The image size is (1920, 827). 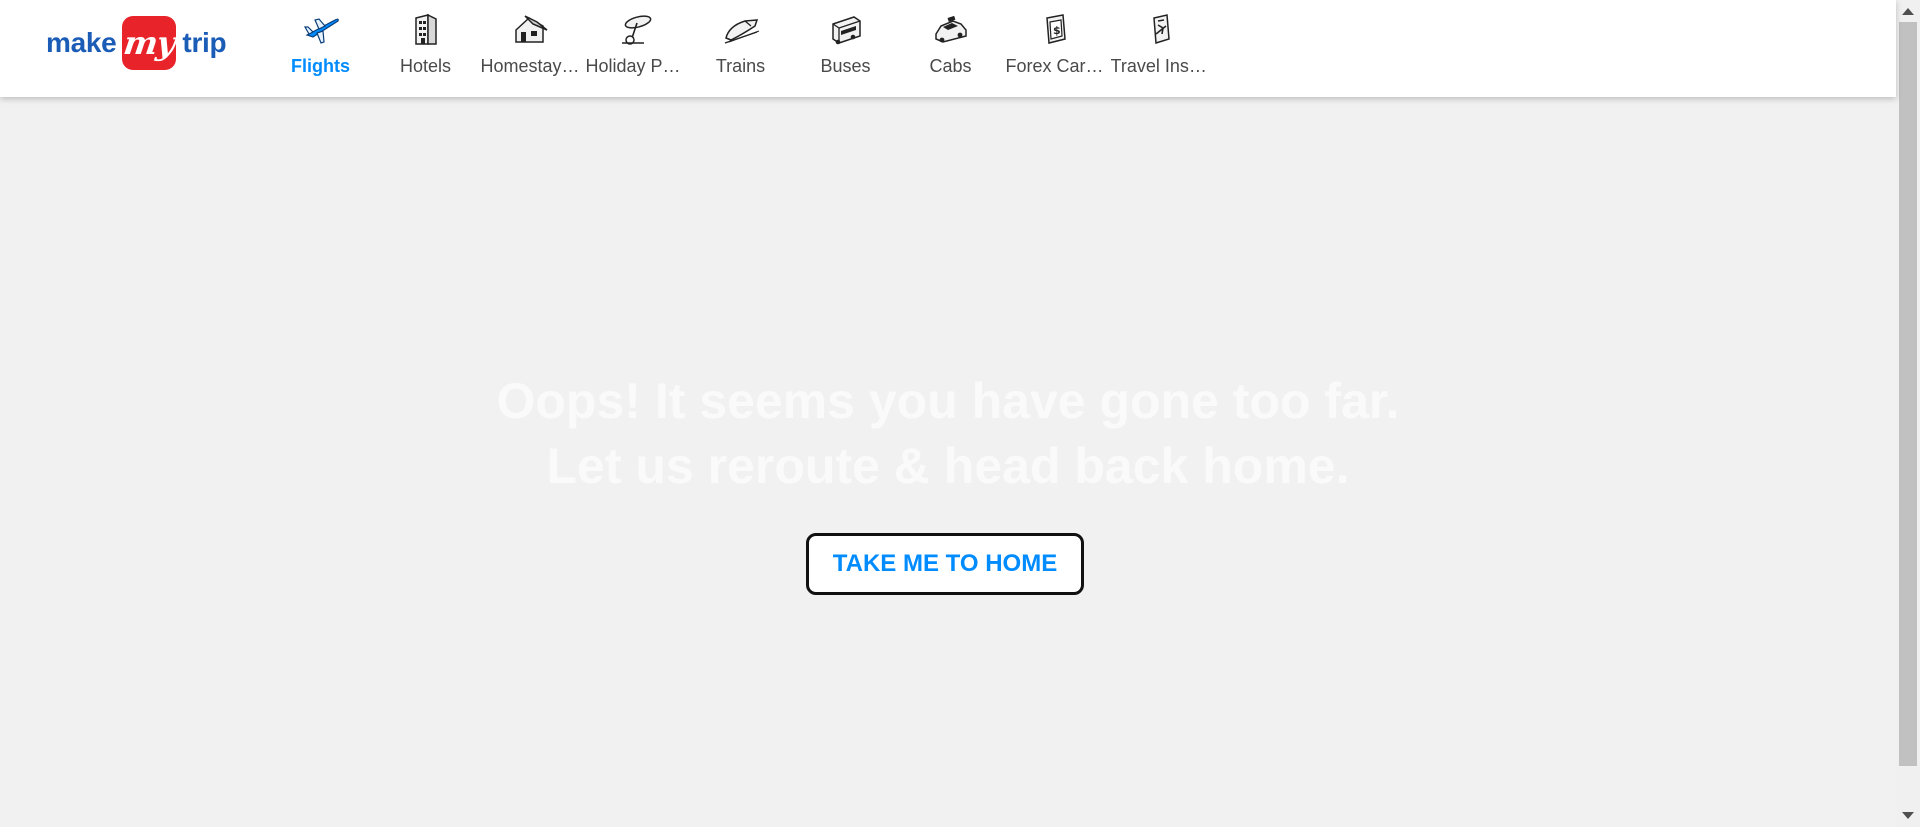 I want to click on scroll-up-arrow-icon, so click(x=1908, y=11).